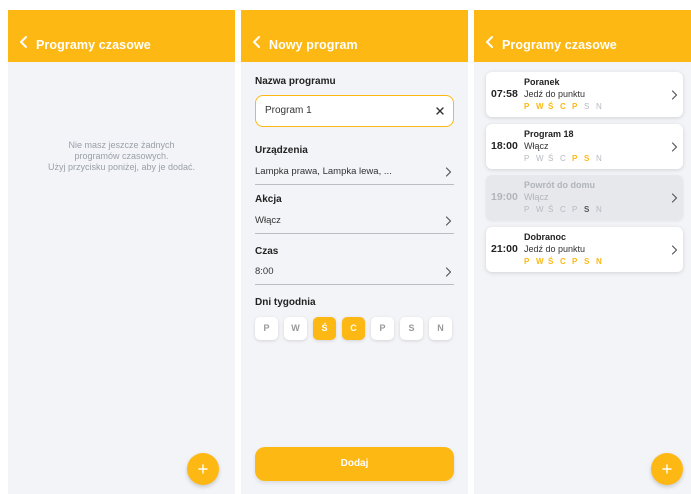 The image size is (691, 494). Describe the element at coordinates (285, 302) in the screenshot. I see `weekdays-label: Dni tygodnia` at that location.